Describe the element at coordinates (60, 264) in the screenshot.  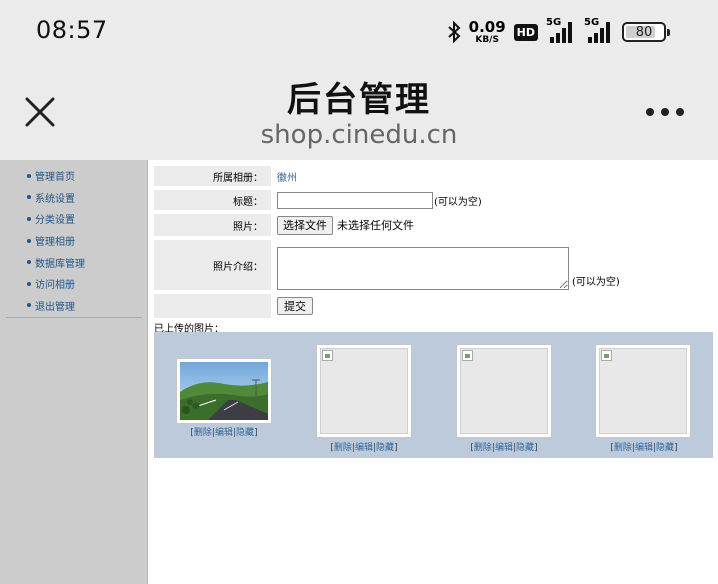
I see `sidebar-item-label: 数据库管理` at that location.